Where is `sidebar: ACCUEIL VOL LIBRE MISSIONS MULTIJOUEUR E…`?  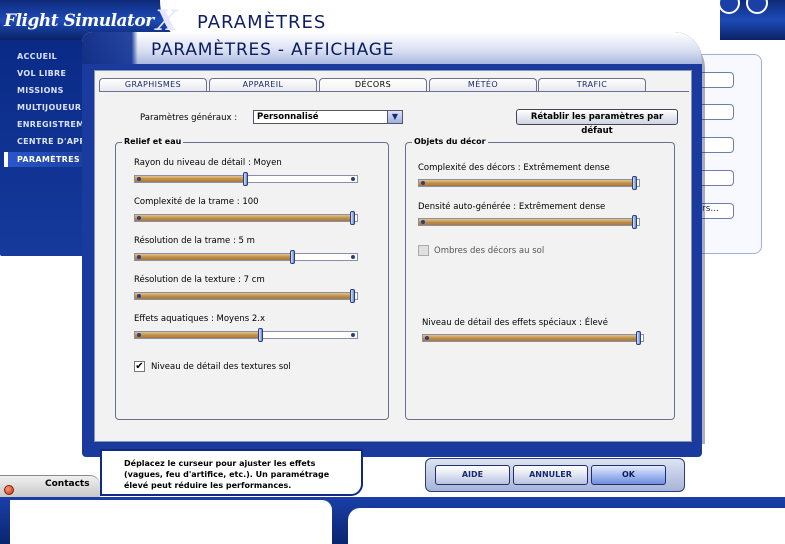
sidebar: ACCUEIL VOL LIBRE MISSIONS MULTIJOUEUR E… is located at coordinates (42, 148).